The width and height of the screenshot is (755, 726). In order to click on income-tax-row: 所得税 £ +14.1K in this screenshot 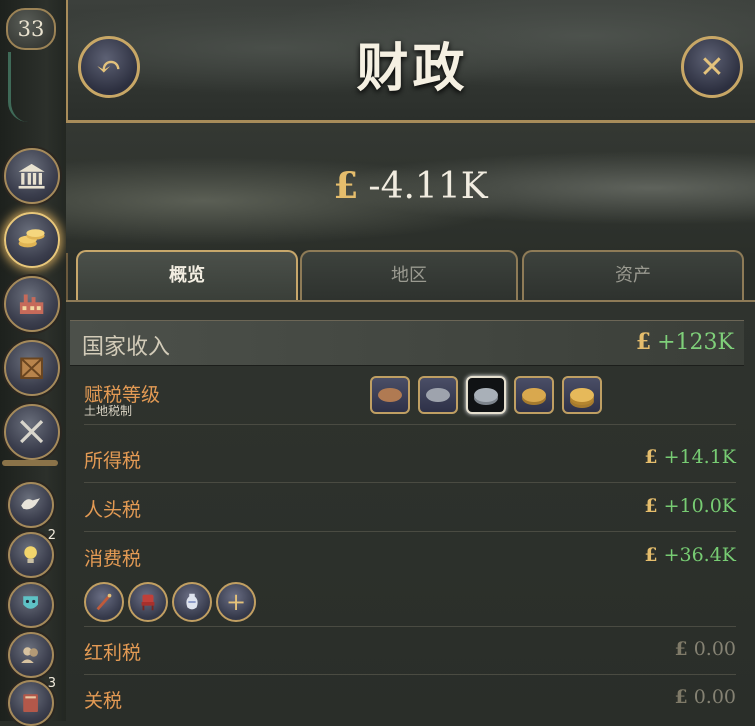, I will do `click(410, 459)`.